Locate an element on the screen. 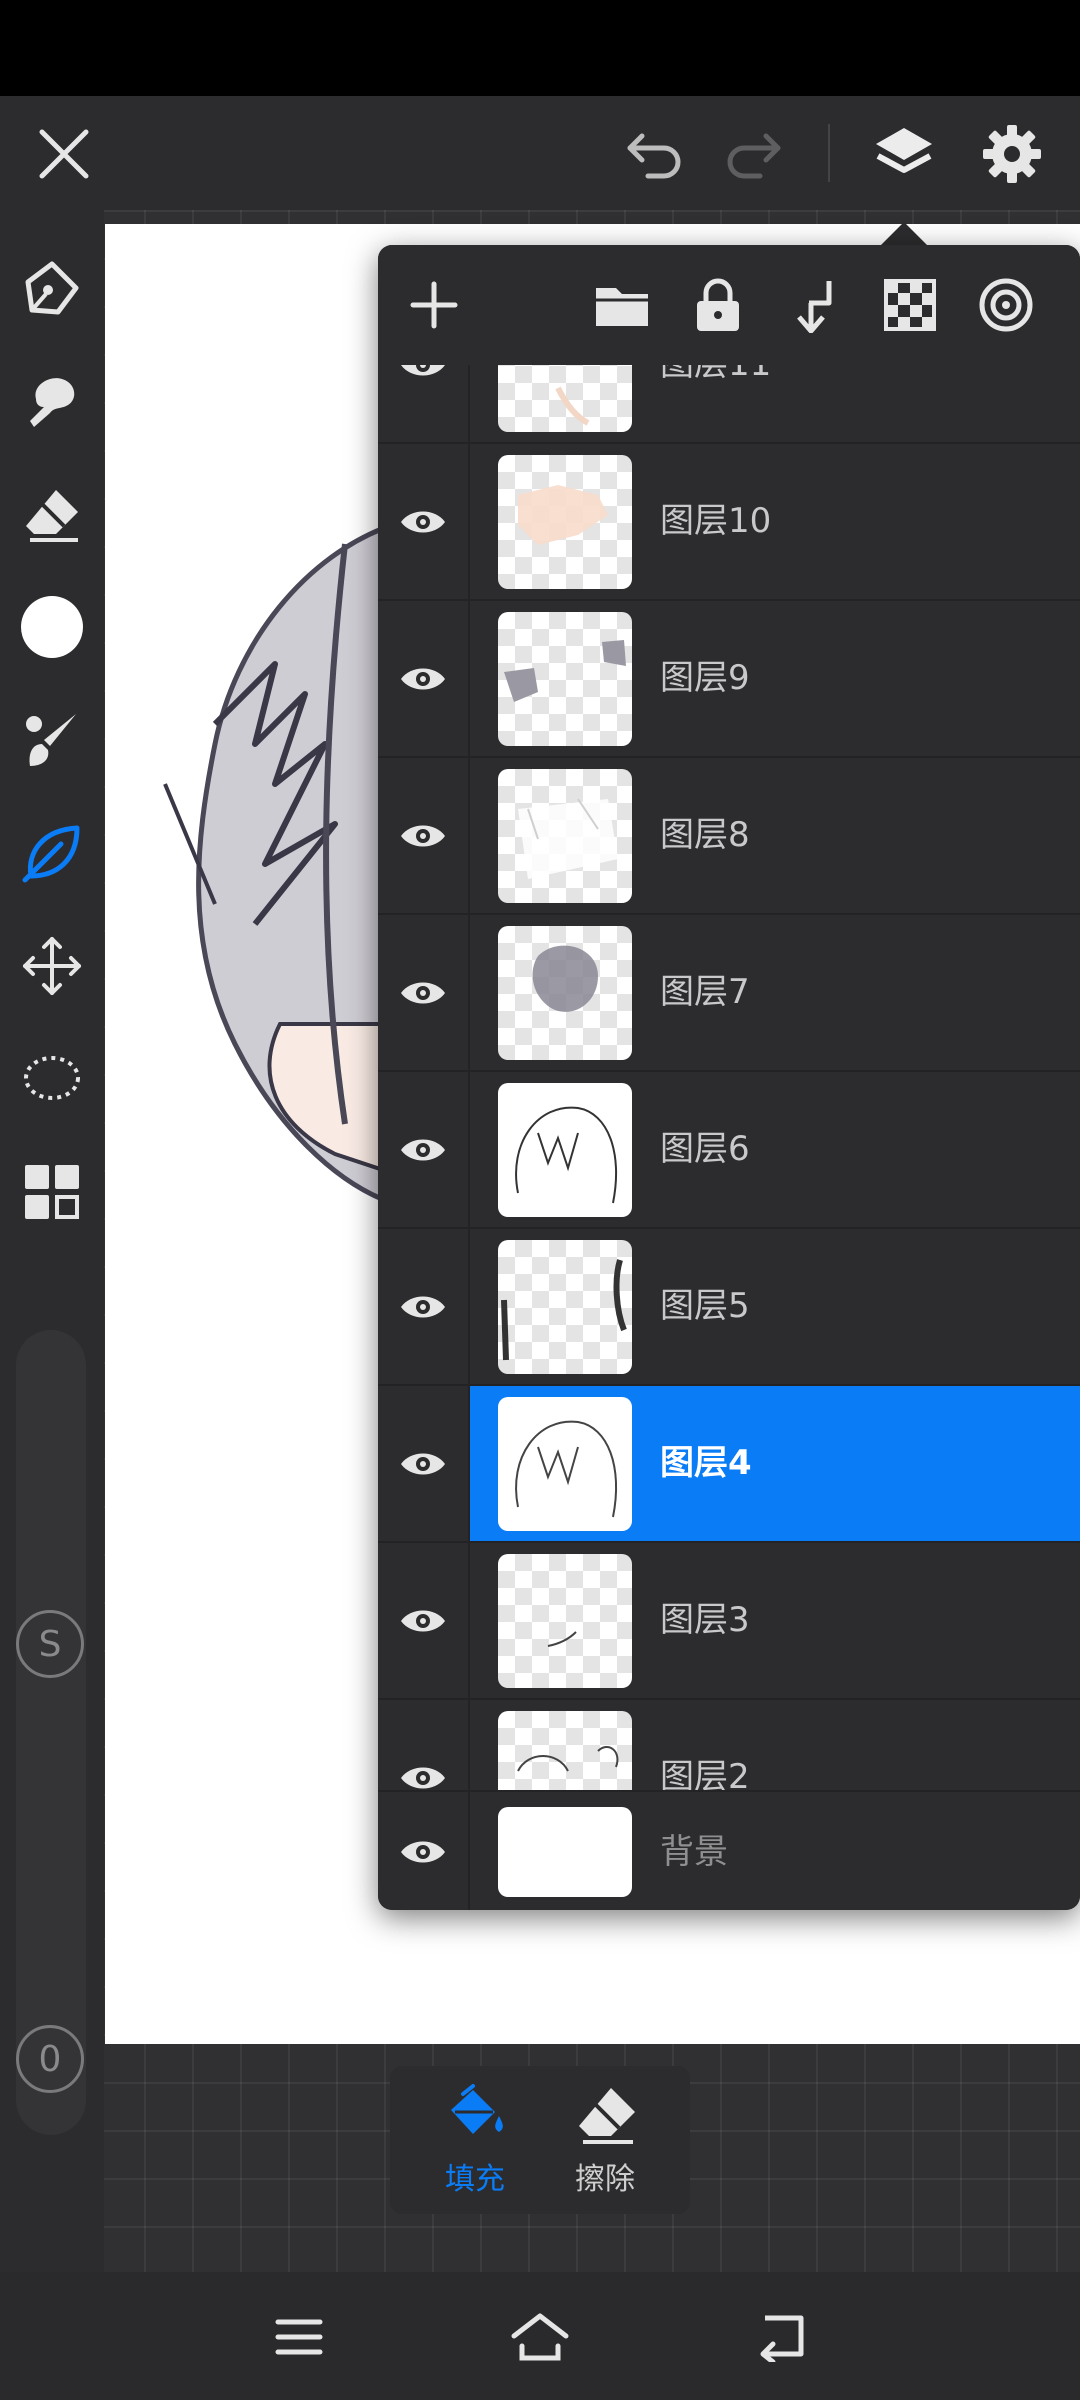  transparency-icon is located at coordinates (910, 305).